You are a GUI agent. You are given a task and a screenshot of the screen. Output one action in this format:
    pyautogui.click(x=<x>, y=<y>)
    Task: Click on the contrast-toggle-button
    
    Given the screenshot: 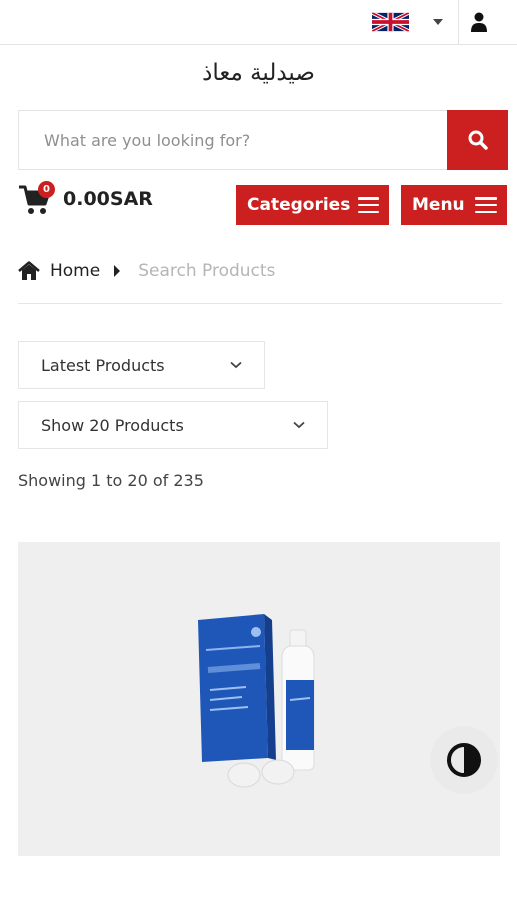 What is the action you would take?
    pyautogui.click(x=464, y=760)
    